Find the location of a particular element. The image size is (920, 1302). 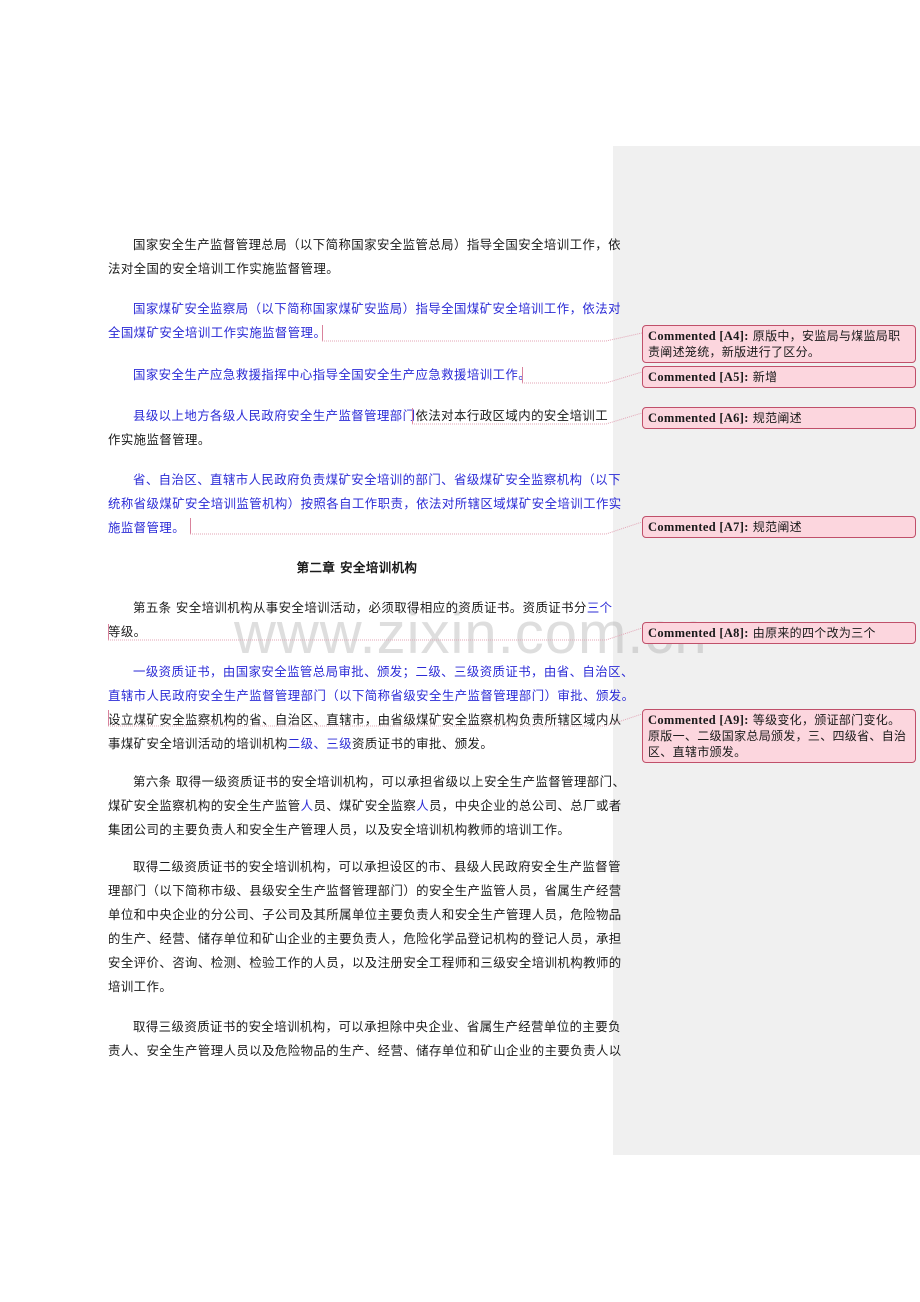

text-run: 取得二级资质证书的安全培训机构，可以承担设区的市、县级人民政府安全生产监督管 is located at coordinates (377, 866).